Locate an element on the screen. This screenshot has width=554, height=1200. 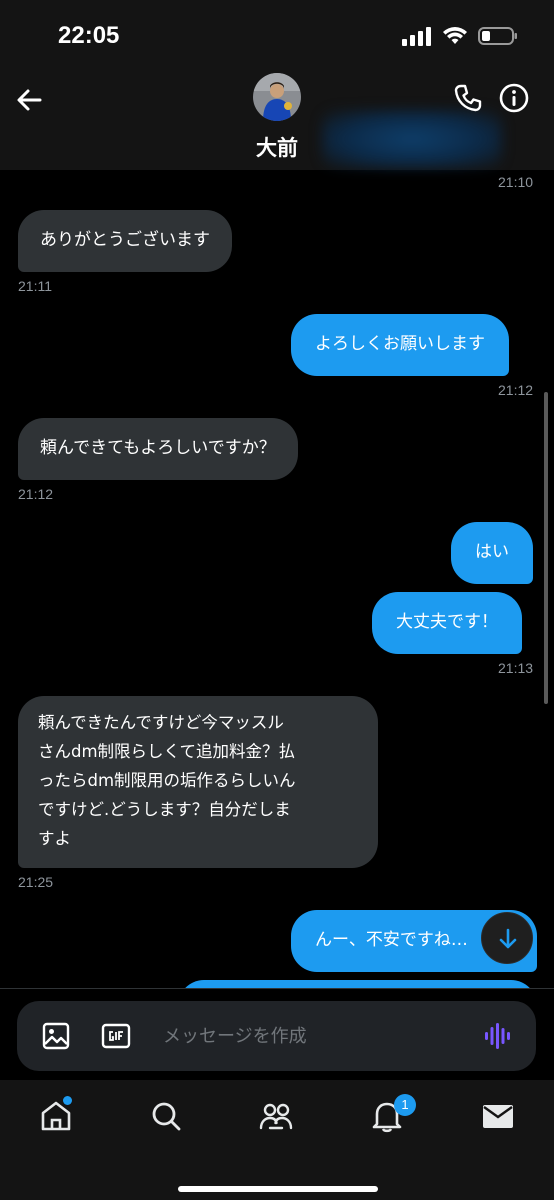
arrow-down-icon is located at coordinates (508, 938).